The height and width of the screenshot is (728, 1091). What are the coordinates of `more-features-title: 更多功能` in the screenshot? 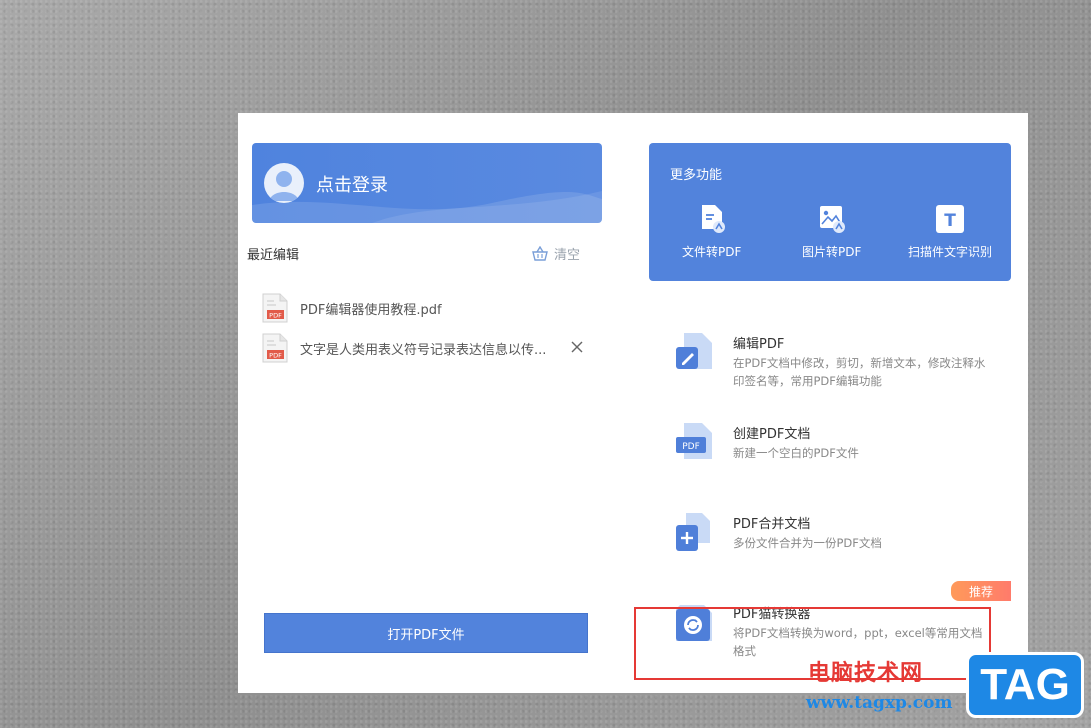 It's located at (696, 175).